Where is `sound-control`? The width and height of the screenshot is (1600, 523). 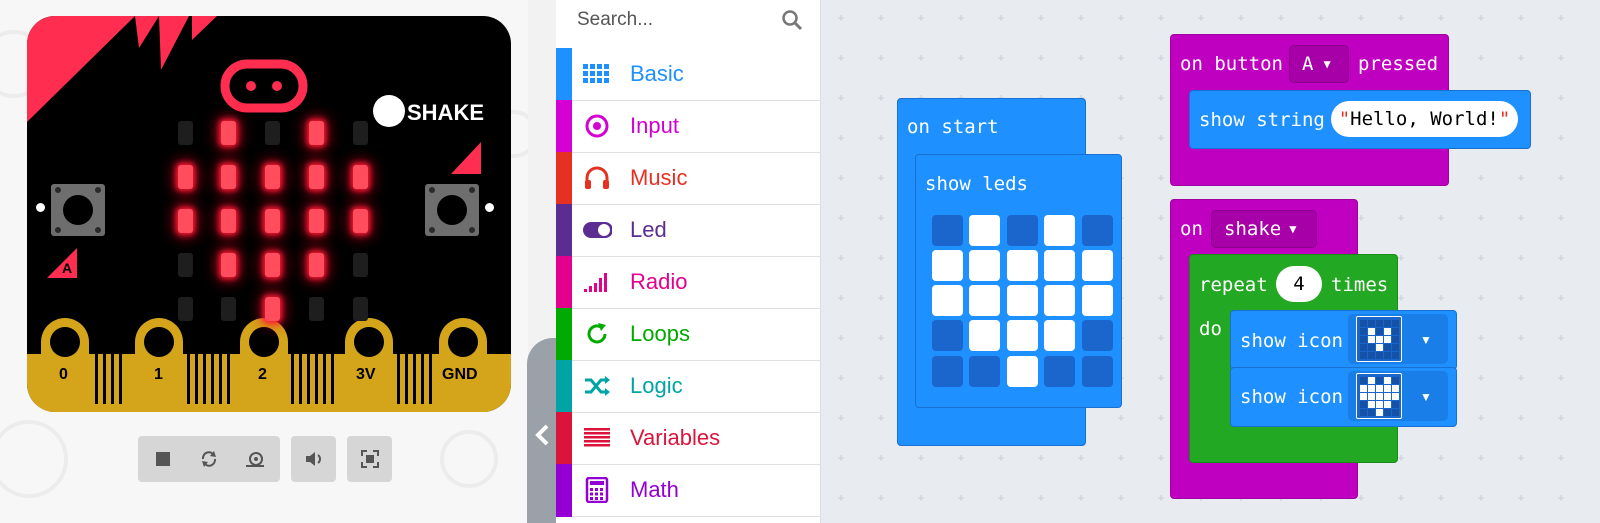
sound-control is located at coordinates (313, 459).